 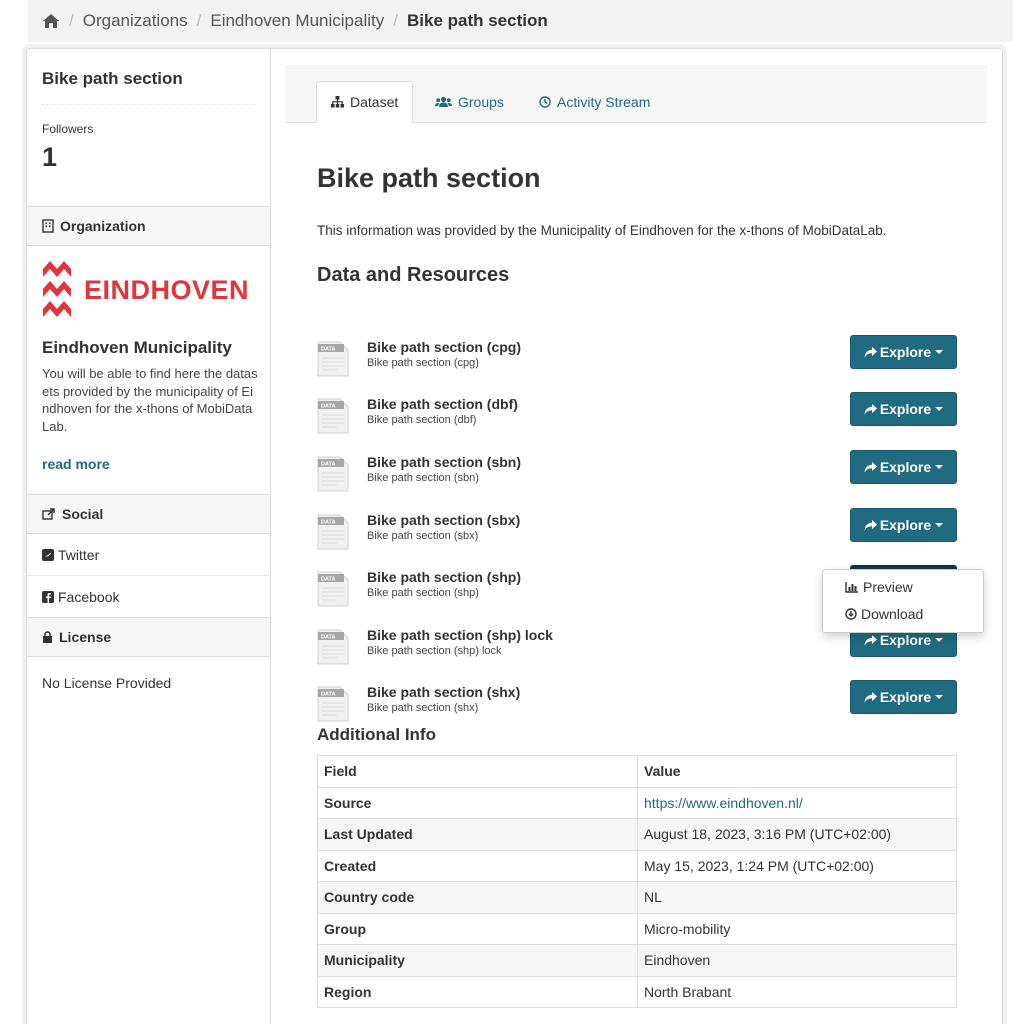 What do you see at coordinates (444, 577) in the screenshot?
I see `resource-name: Bike path section (shp)` at bounding box center [444, 577].